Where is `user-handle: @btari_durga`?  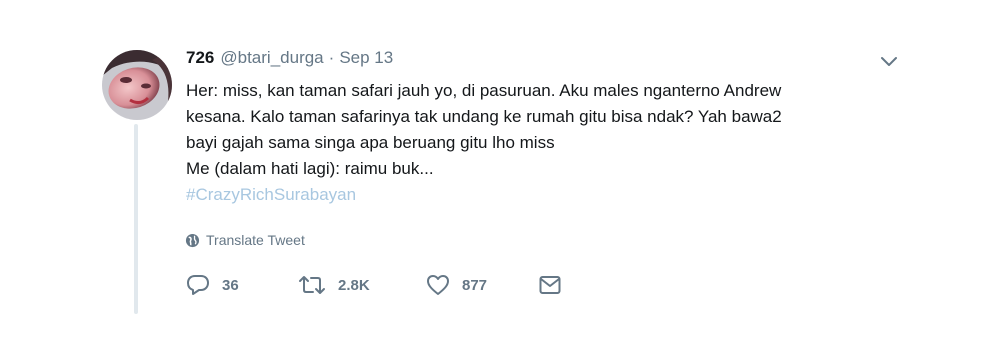
user-handle: @btari_durga is located at coordinates (271, 58).